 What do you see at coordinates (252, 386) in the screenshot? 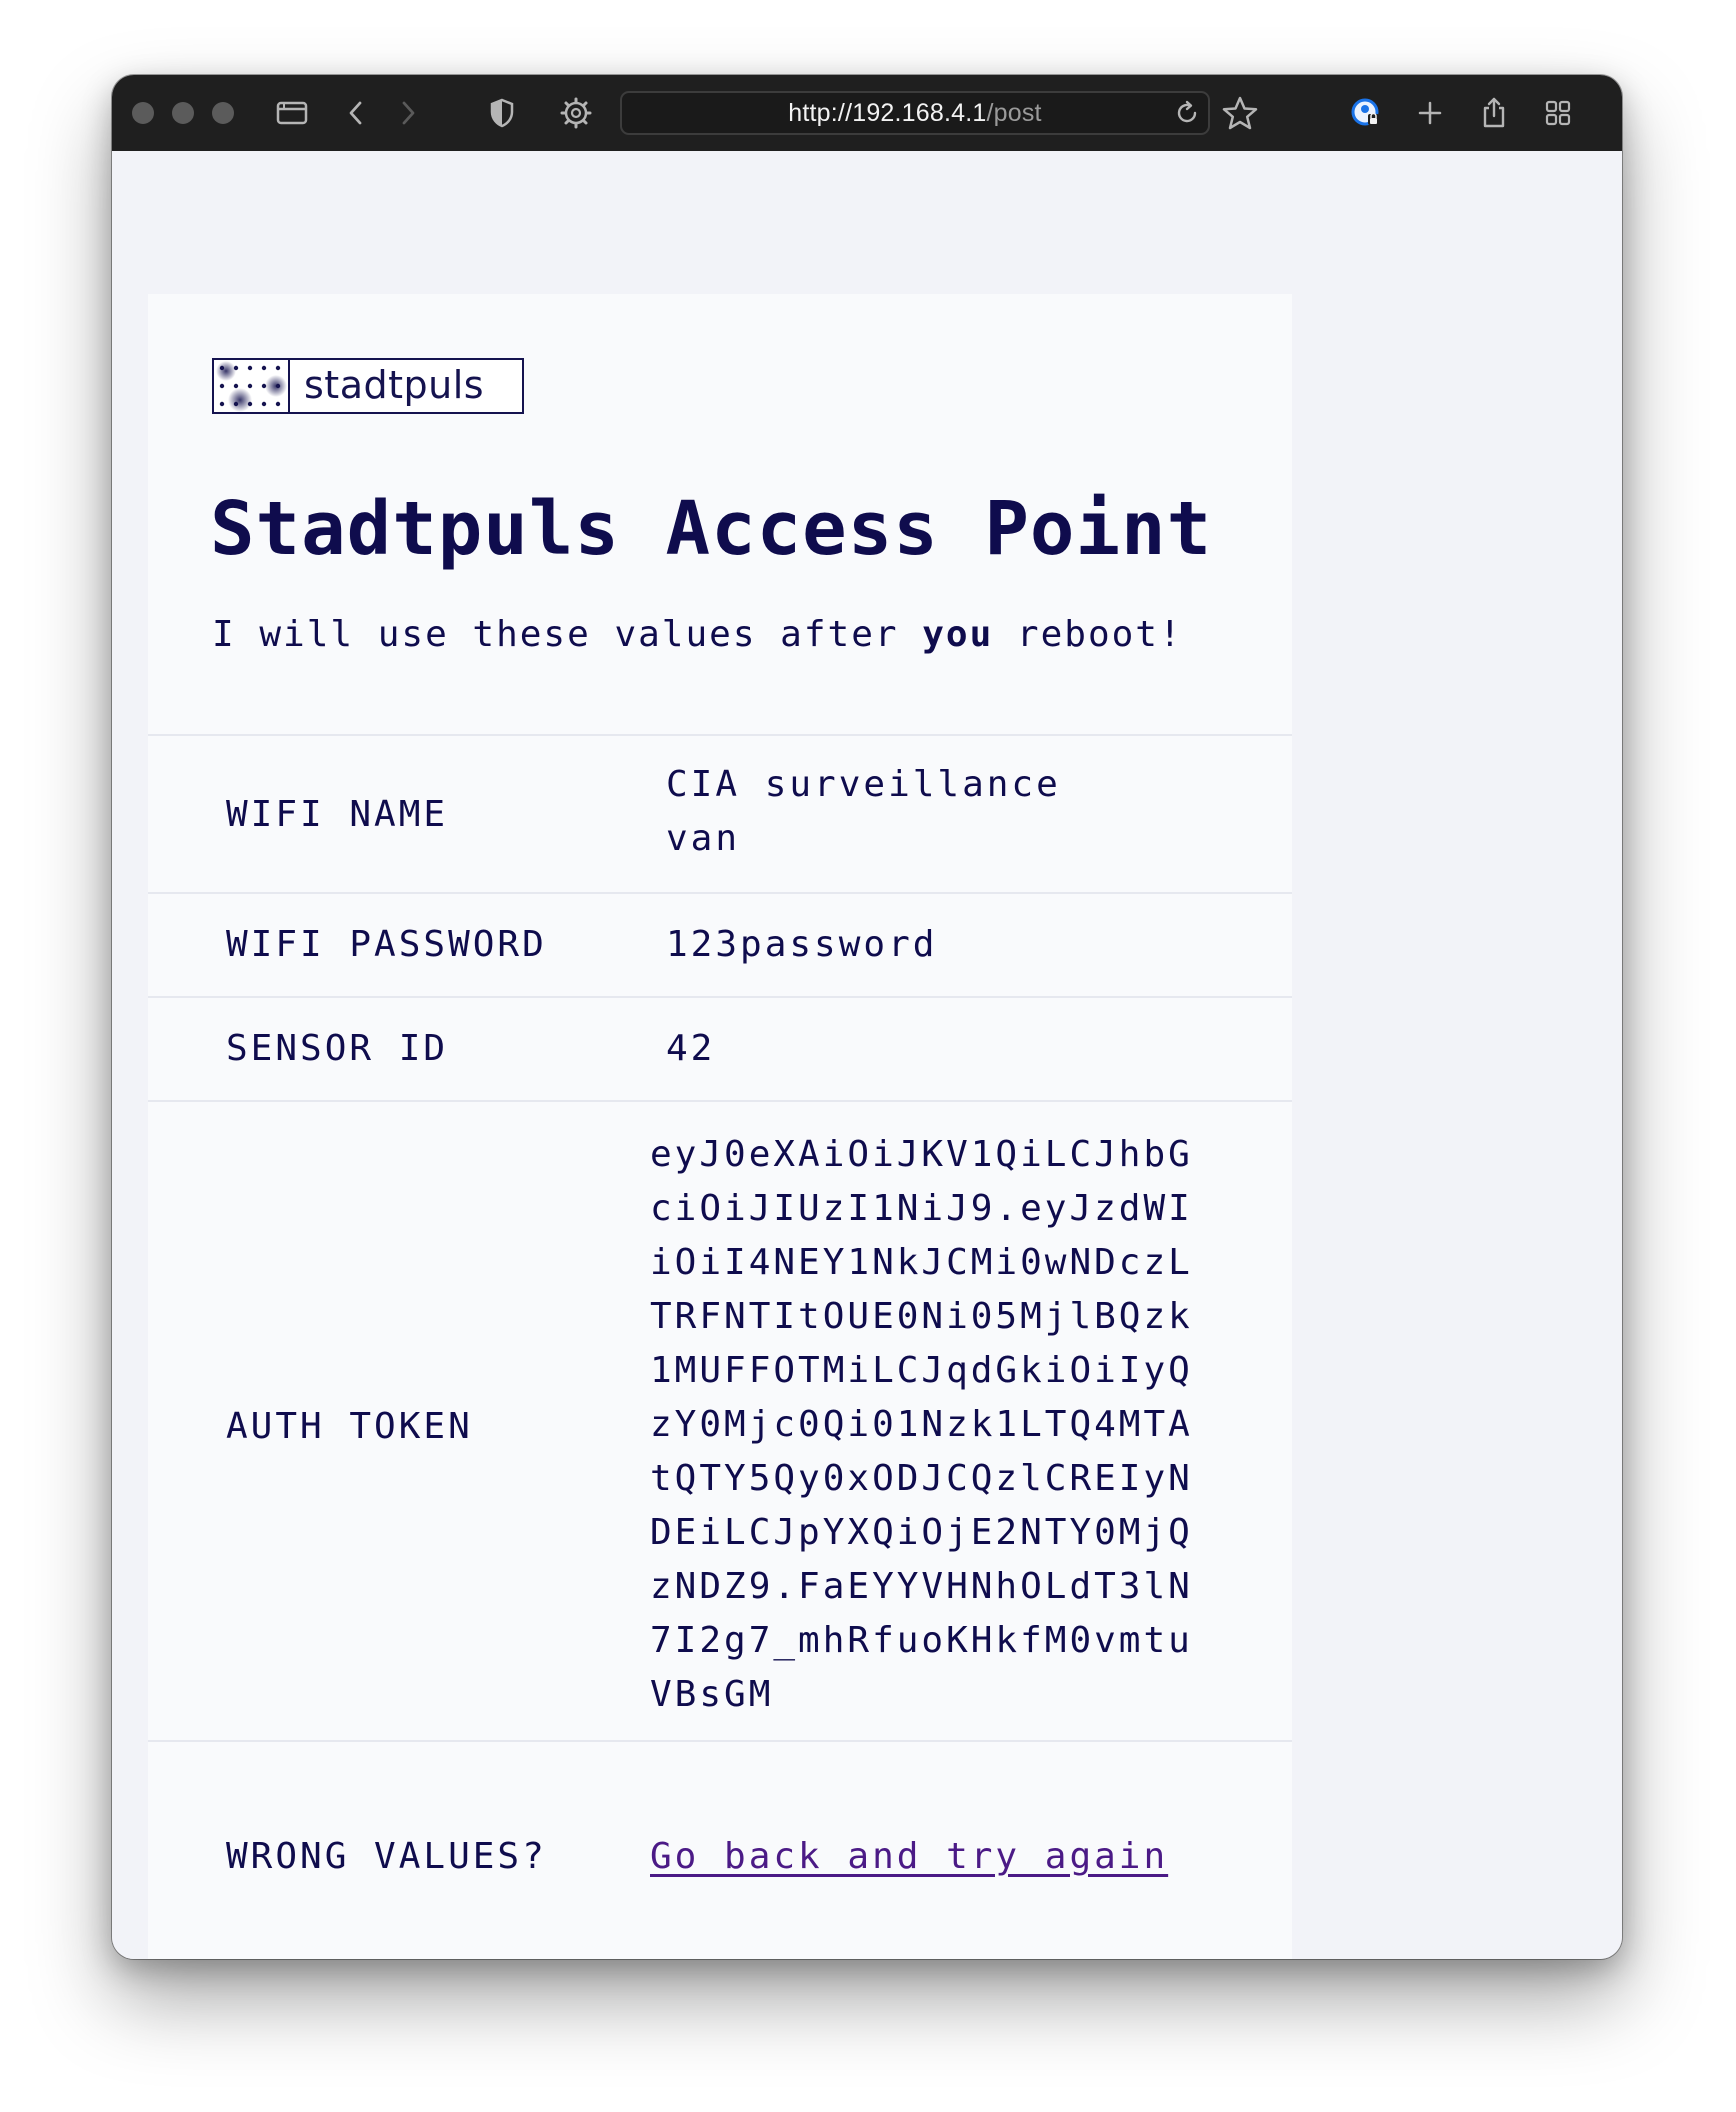
I see `logo-mark-icon` at bounding box center [252, 386].